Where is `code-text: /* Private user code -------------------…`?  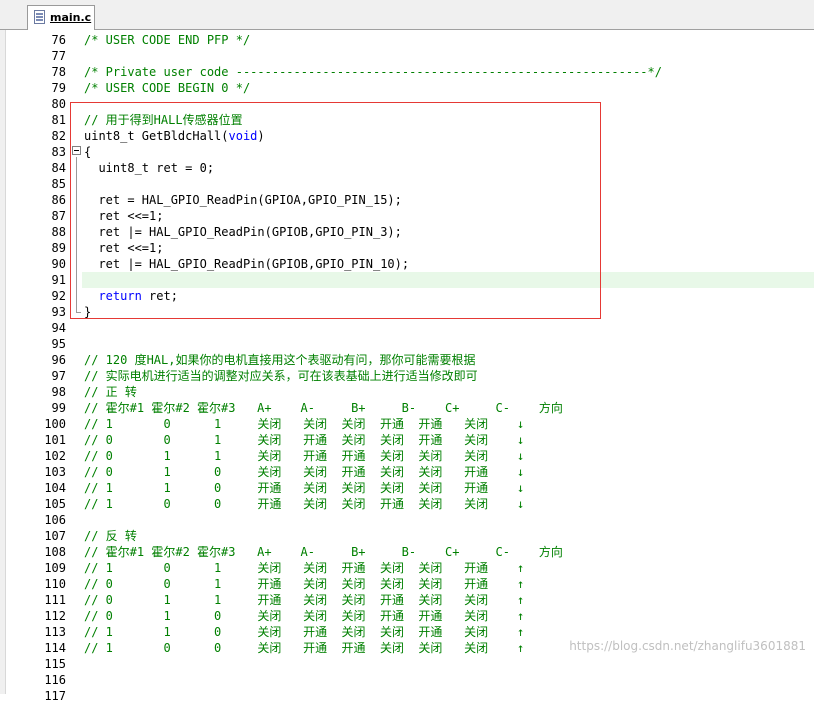
code-text: /* Private user code -------------------… is located at coordinates (373, 72).